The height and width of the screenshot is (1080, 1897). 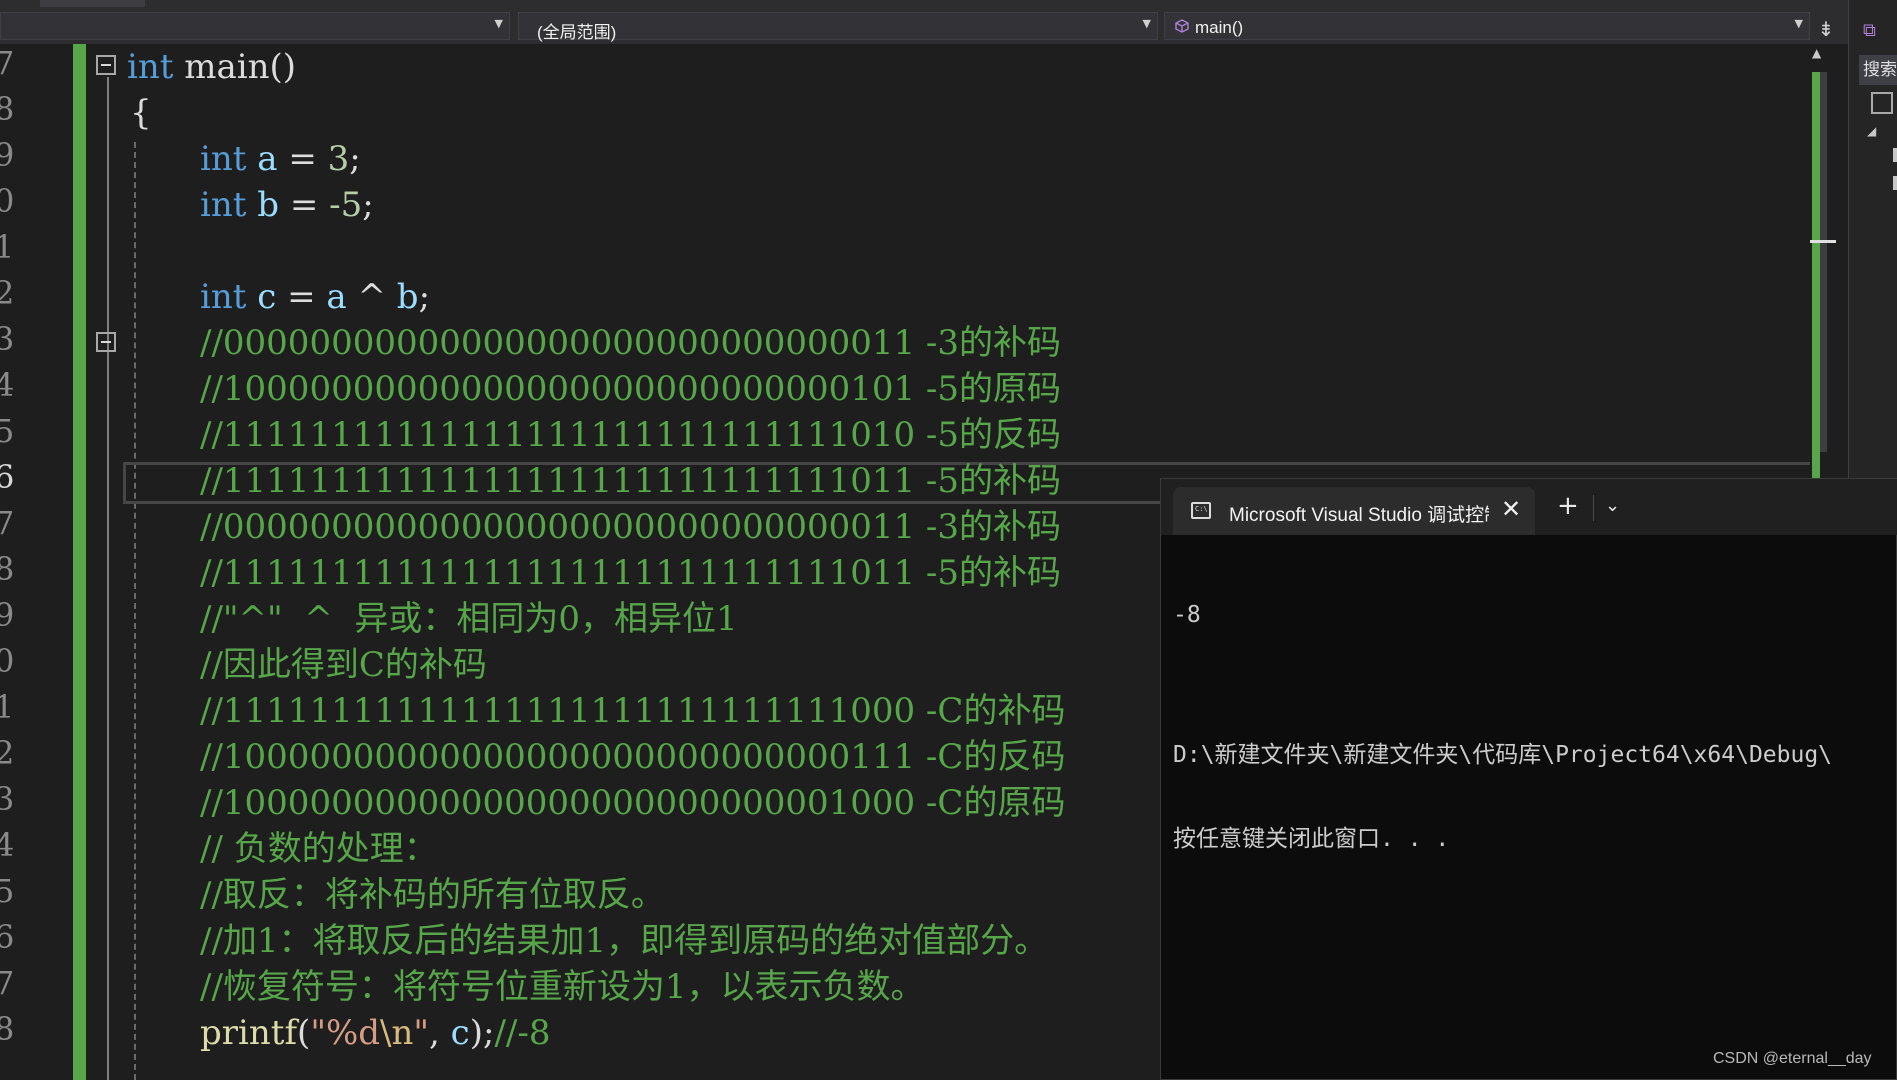 What do you see at coordinates (108, 578) in the screenshot?
I see `outline-line` at bounding box center [108, 578].